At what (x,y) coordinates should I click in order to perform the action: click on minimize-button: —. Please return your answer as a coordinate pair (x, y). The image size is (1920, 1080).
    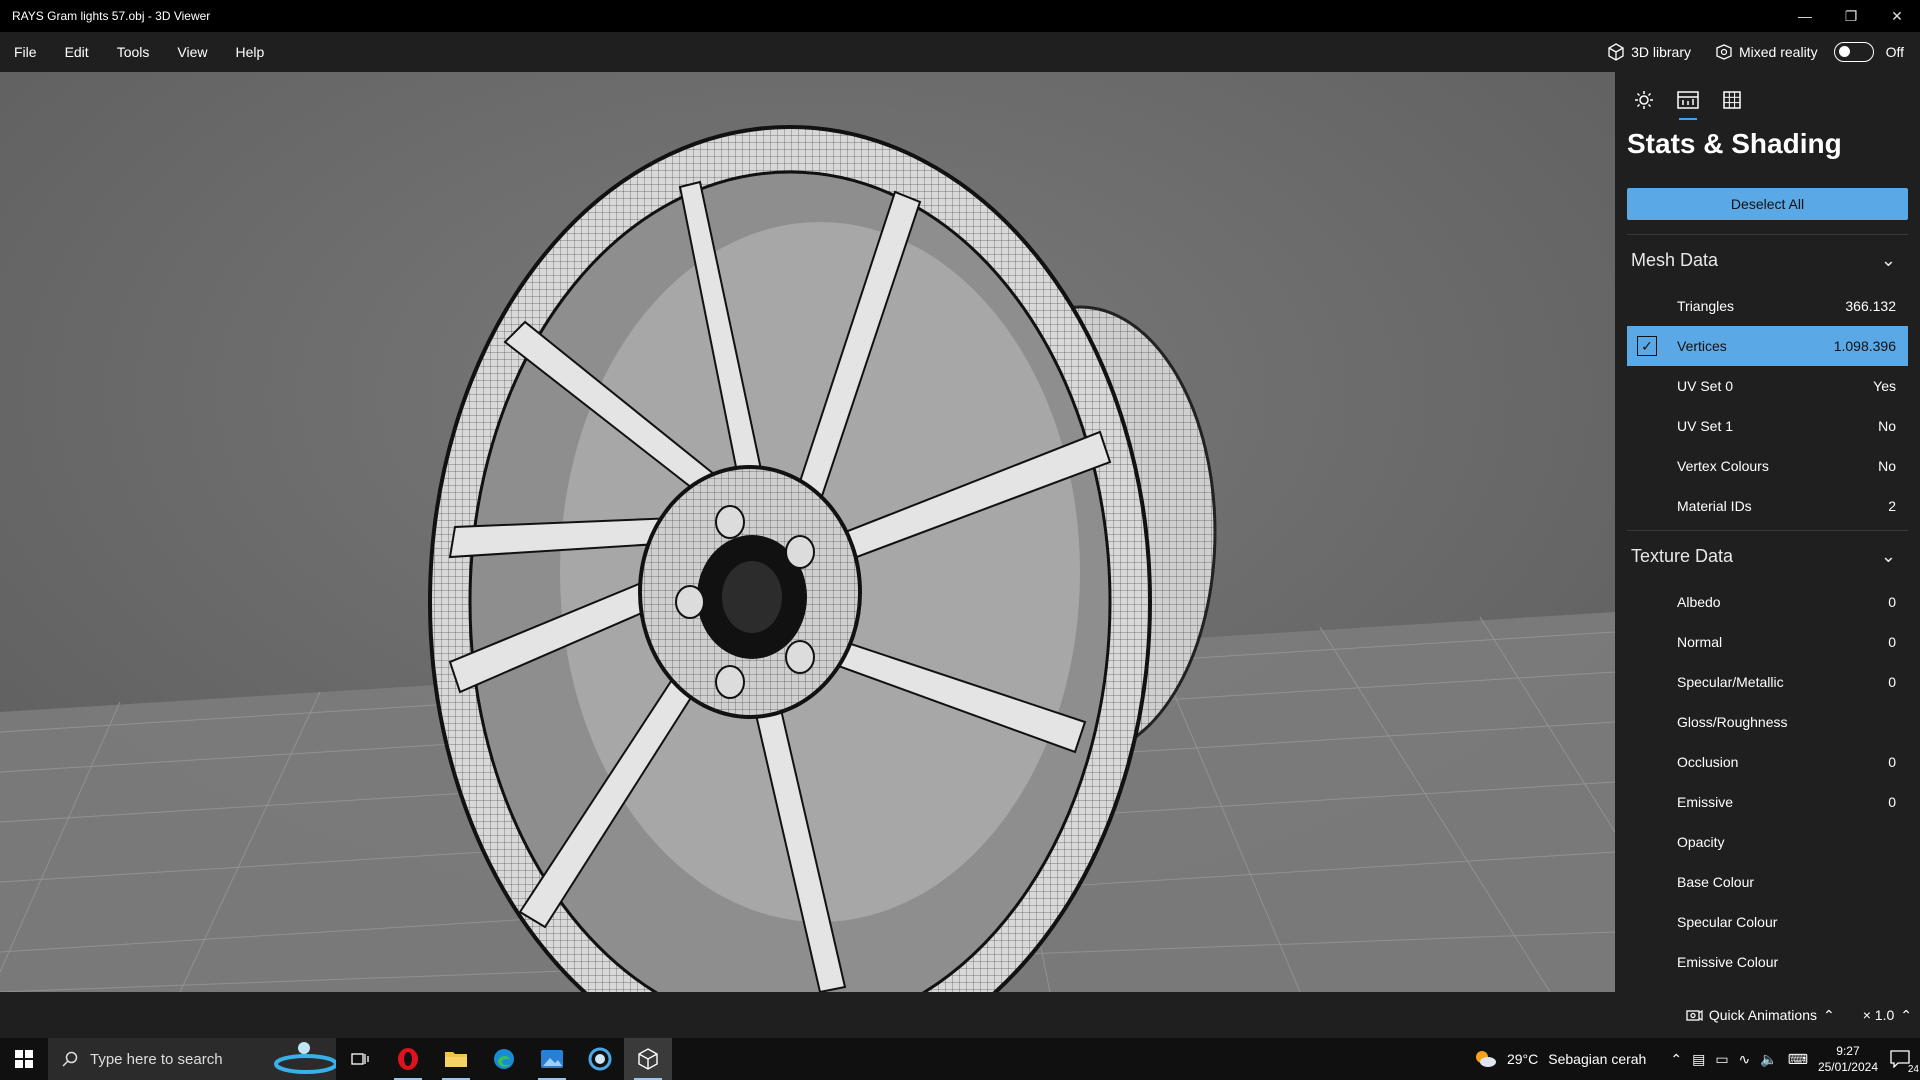
    Looking at the image, I should click on (1805, 16).